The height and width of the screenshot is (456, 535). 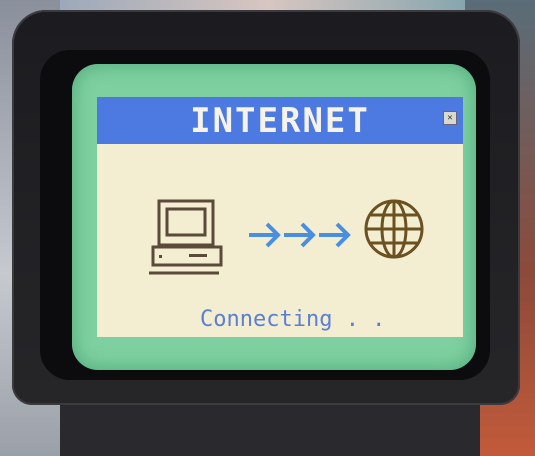 What do you see at coordinates (293, 319) in the screenshot?
I see `connecting-status: Connecting . .` at bounding box center [293, 319].